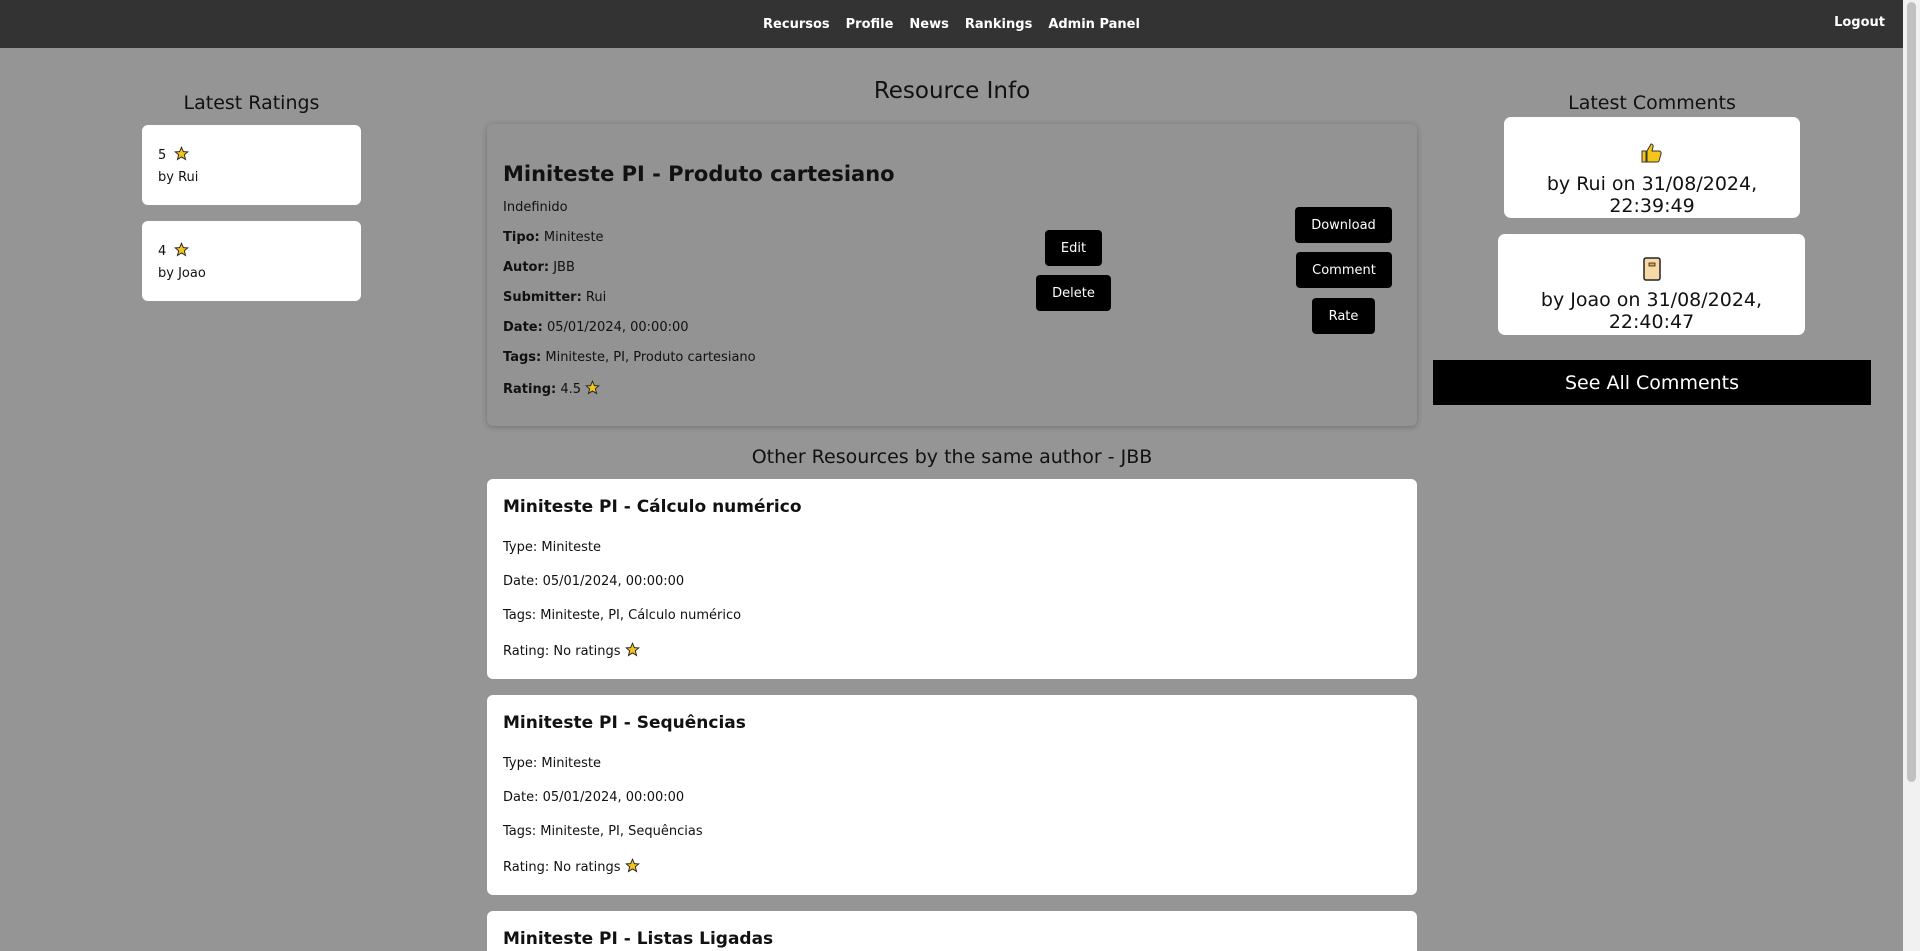  Describe the element at coordinates (928, 24) in the screenshot. I see `nav-link-news: News` at that location.